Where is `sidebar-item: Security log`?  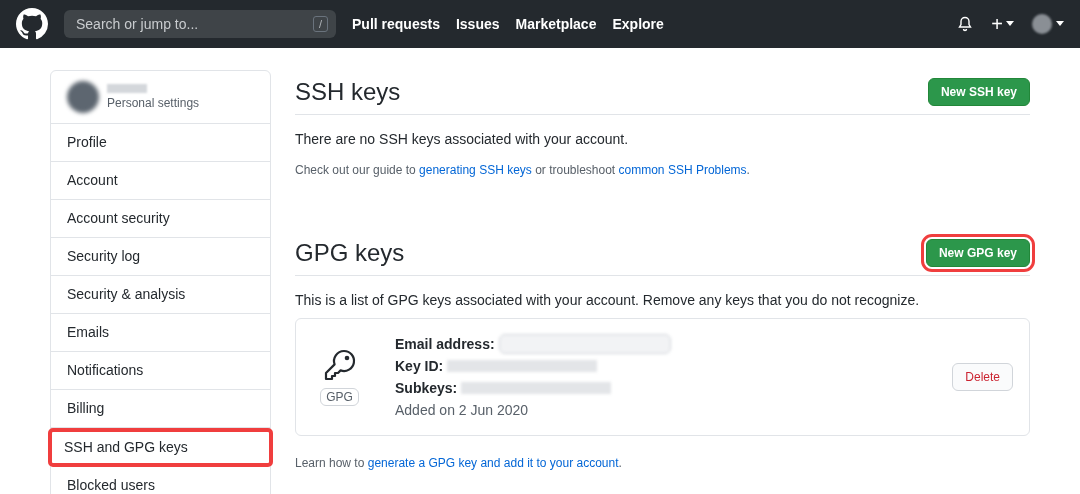
sidebar-item: Security log is located at coordinates (160, 257).